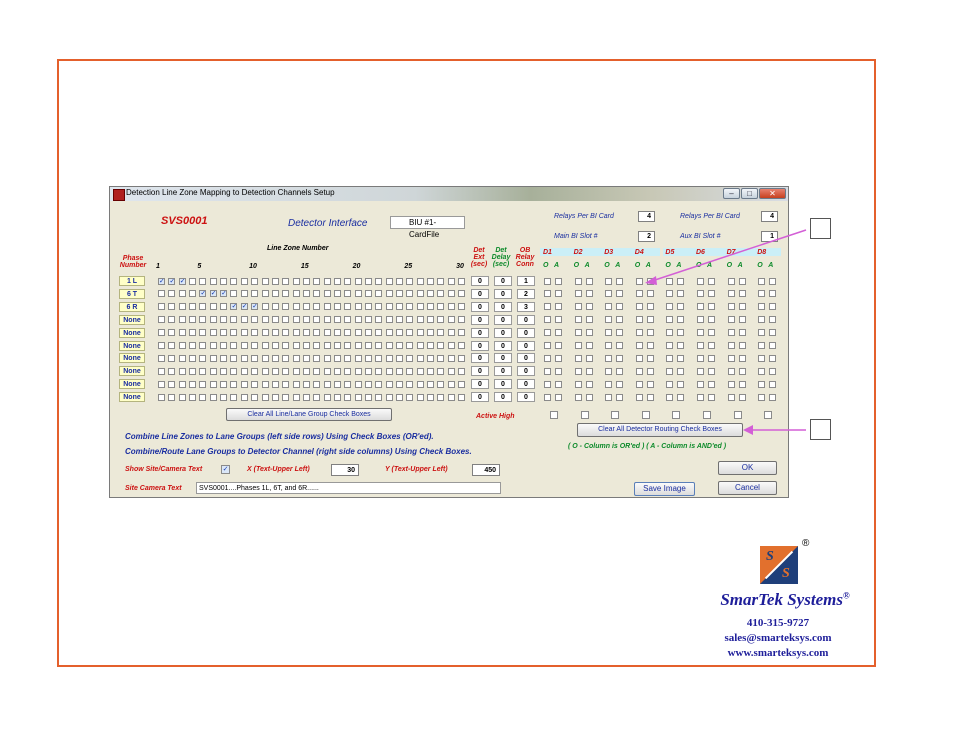  What do you see at coordinates (779, 565) in the screenshot?
I see `smartek-logo-mark: S S` at bounding box center [779, 565].